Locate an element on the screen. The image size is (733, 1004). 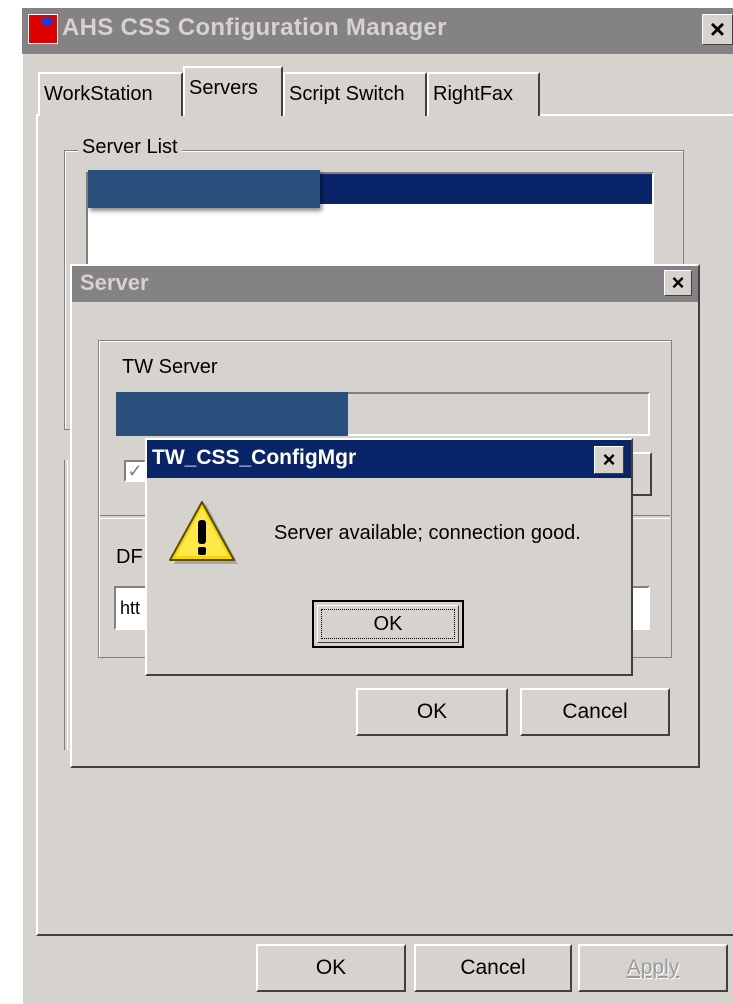
apply-button: Apply is located at coordinates (653, 968).